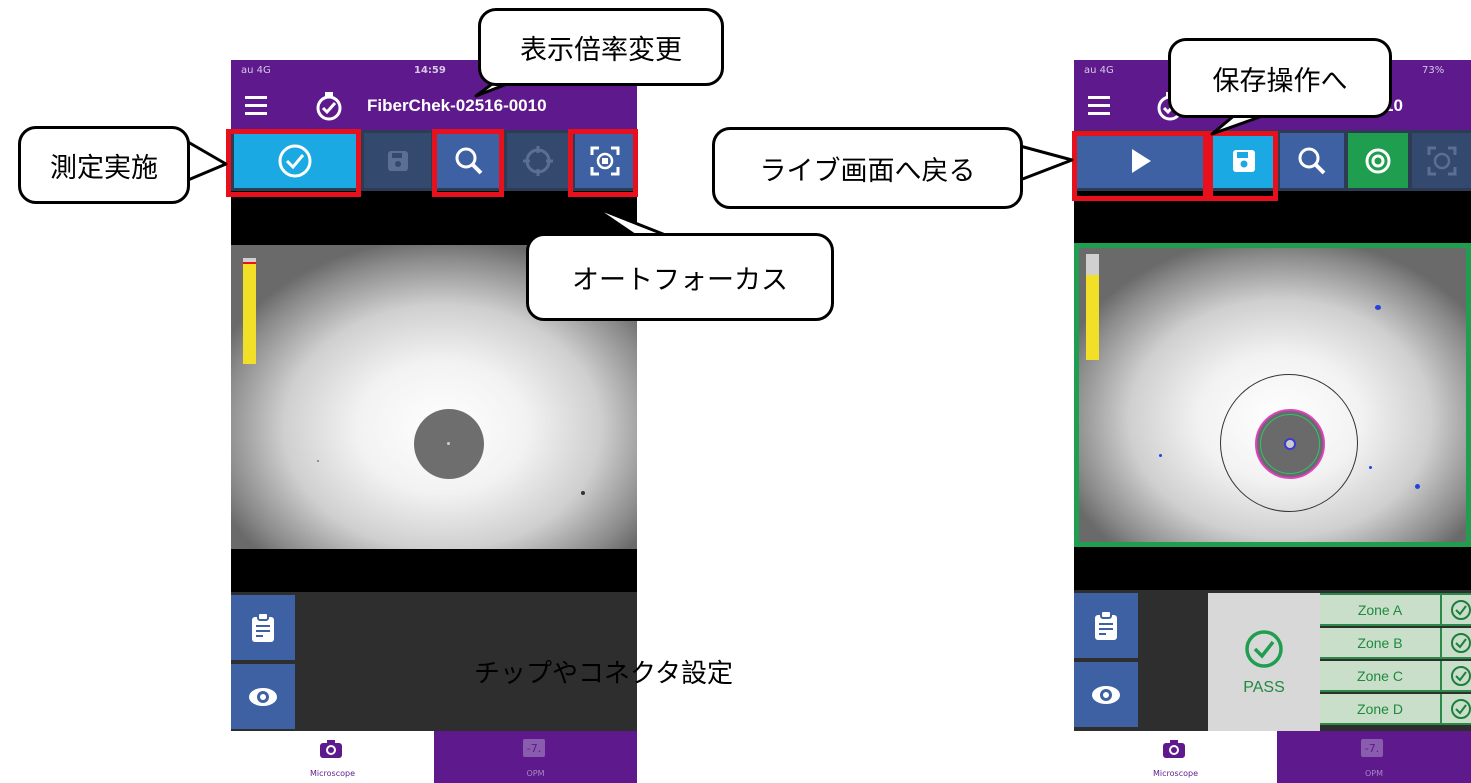 This screenshot has height=783, width=1471. What do you see at coordinates (680, 277) in the screenshot?
I see `callout-autofocus: オートフォーカス` at bounding box center [680, 277].